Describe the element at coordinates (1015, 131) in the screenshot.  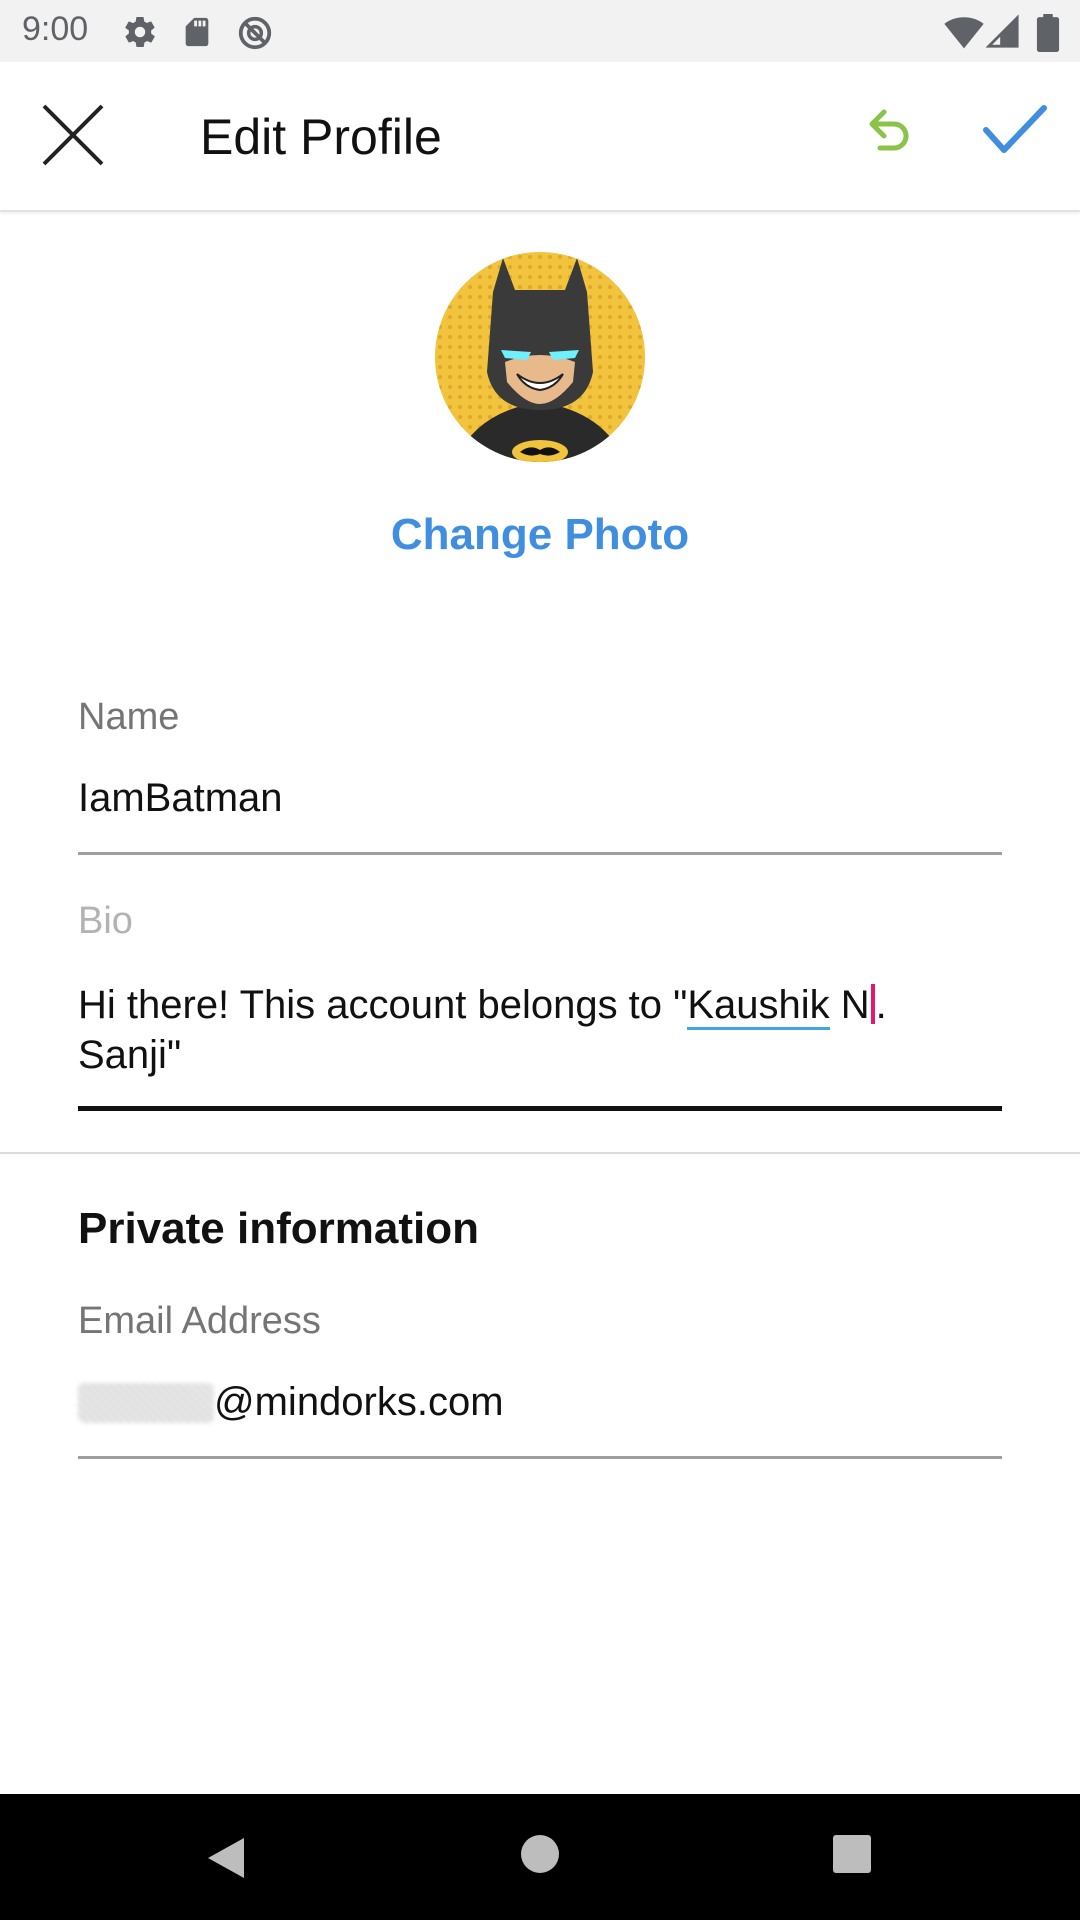
I see `checkmark-icon` at that location.